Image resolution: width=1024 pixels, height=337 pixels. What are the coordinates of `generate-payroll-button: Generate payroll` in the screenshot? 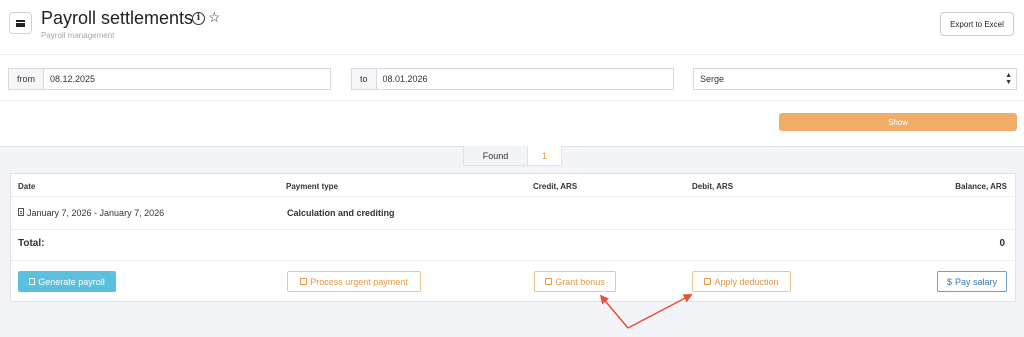 It's located at (67, 281).